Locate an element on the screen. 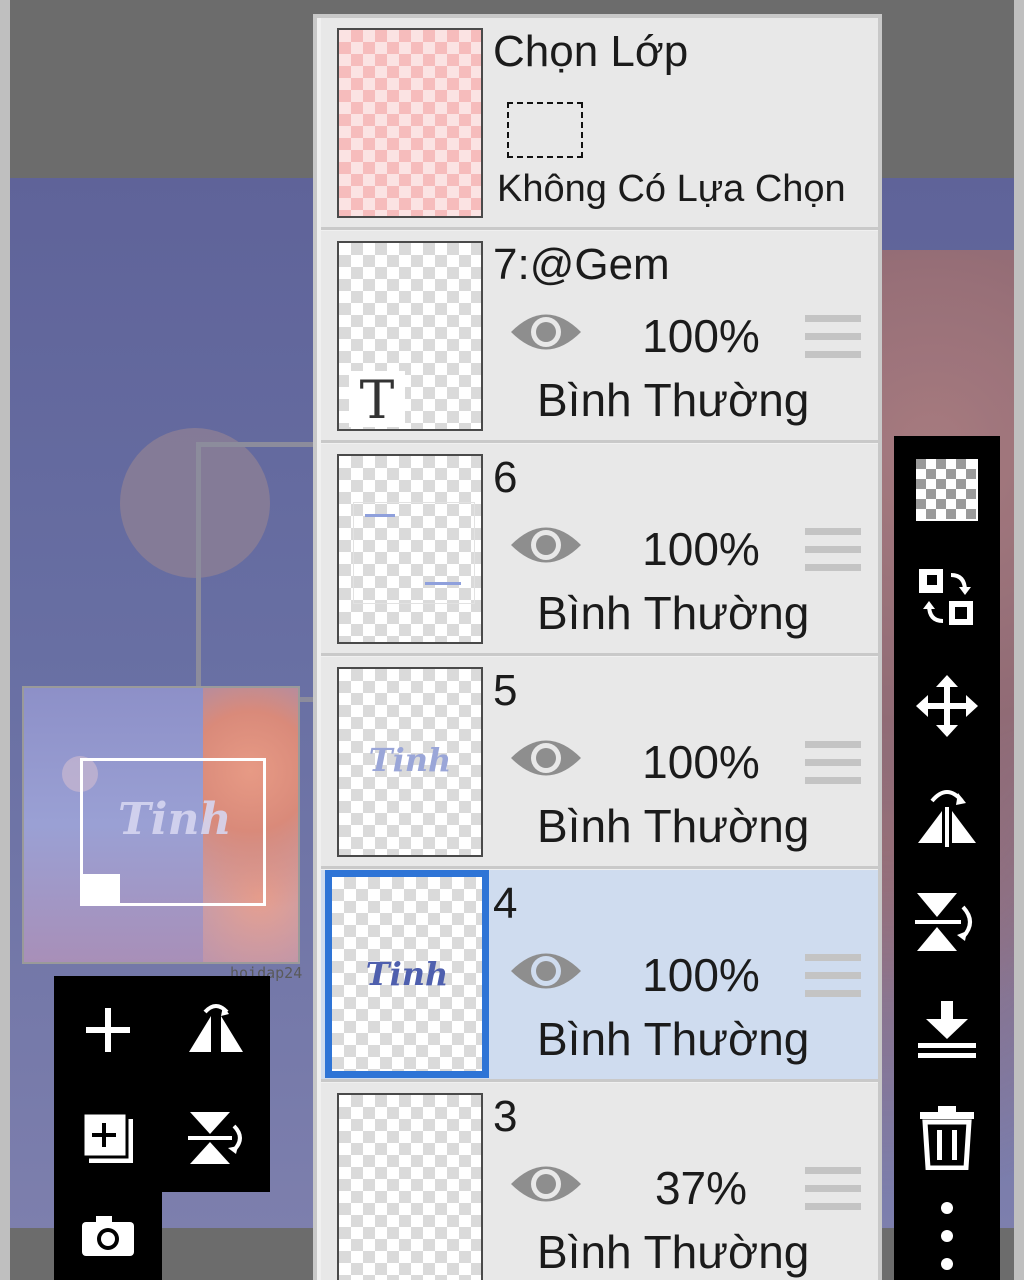 The width and height of the screenshot is (1024, 1280). layer-name: 7:@Gem is located at coordinates (581, 264).